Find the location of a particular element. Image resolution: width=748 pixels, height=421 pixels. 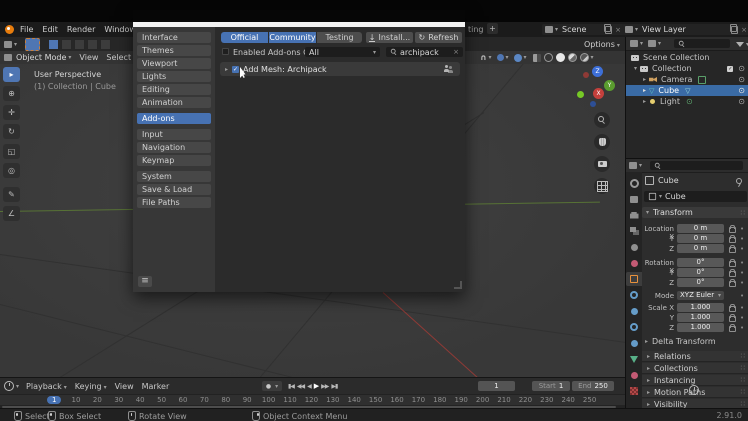

tab-constraints is located at coordinates (634, 343).